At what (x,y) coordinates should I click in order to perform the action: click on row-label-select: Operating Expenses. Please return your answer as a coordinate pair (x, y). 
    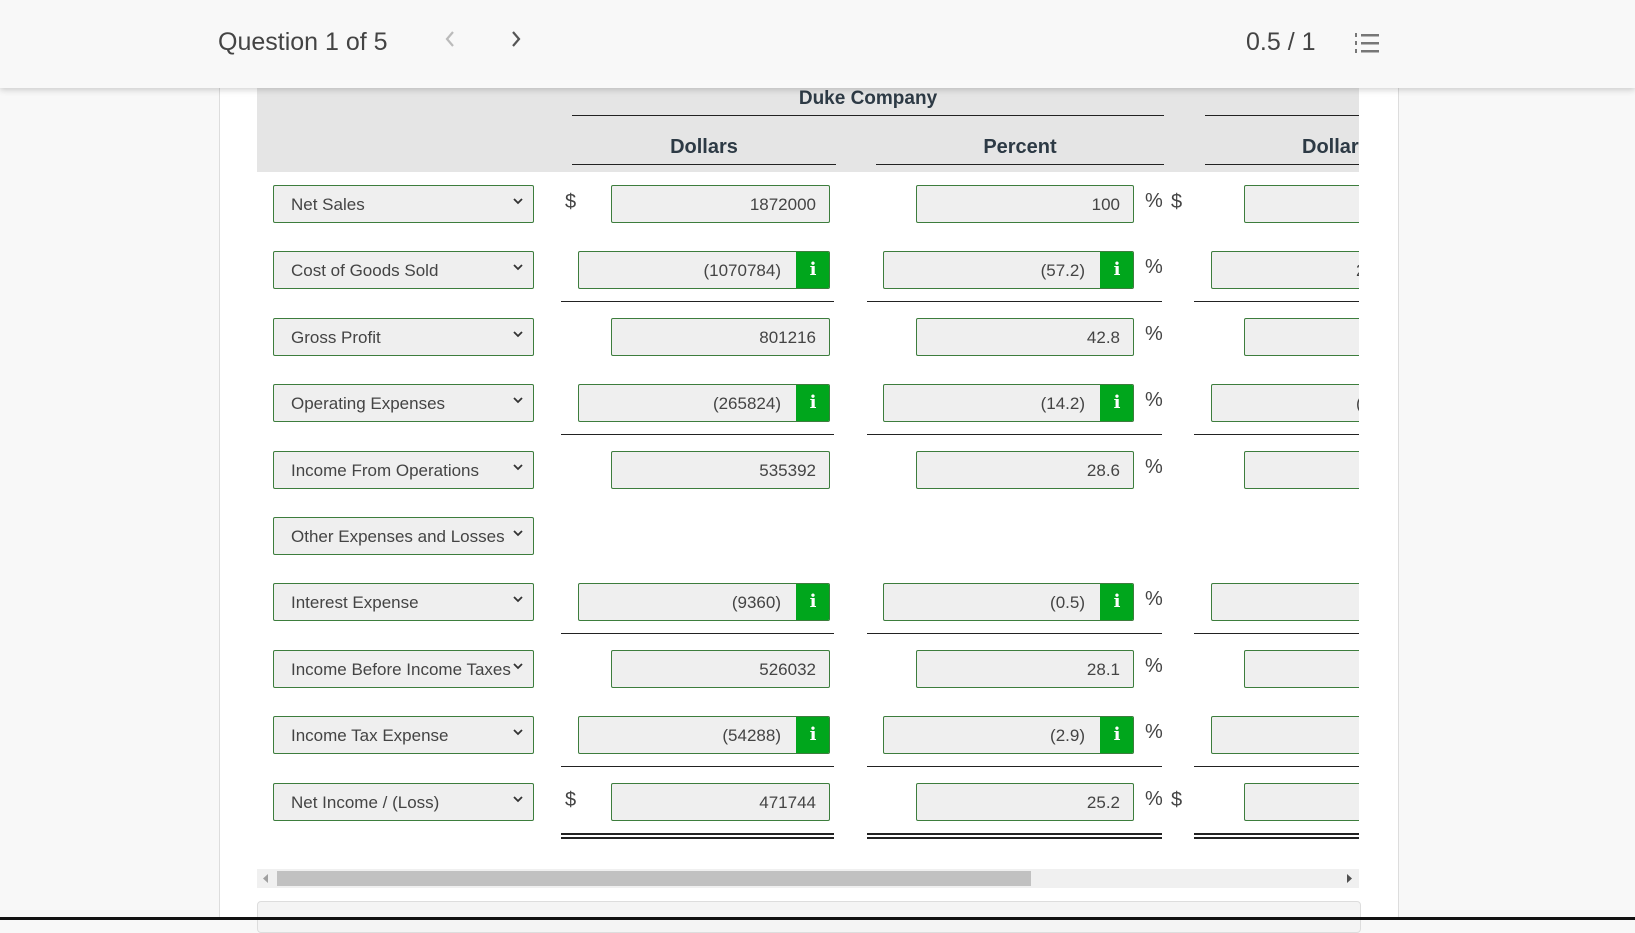
    Looking at the image, I should click on (403, 403).